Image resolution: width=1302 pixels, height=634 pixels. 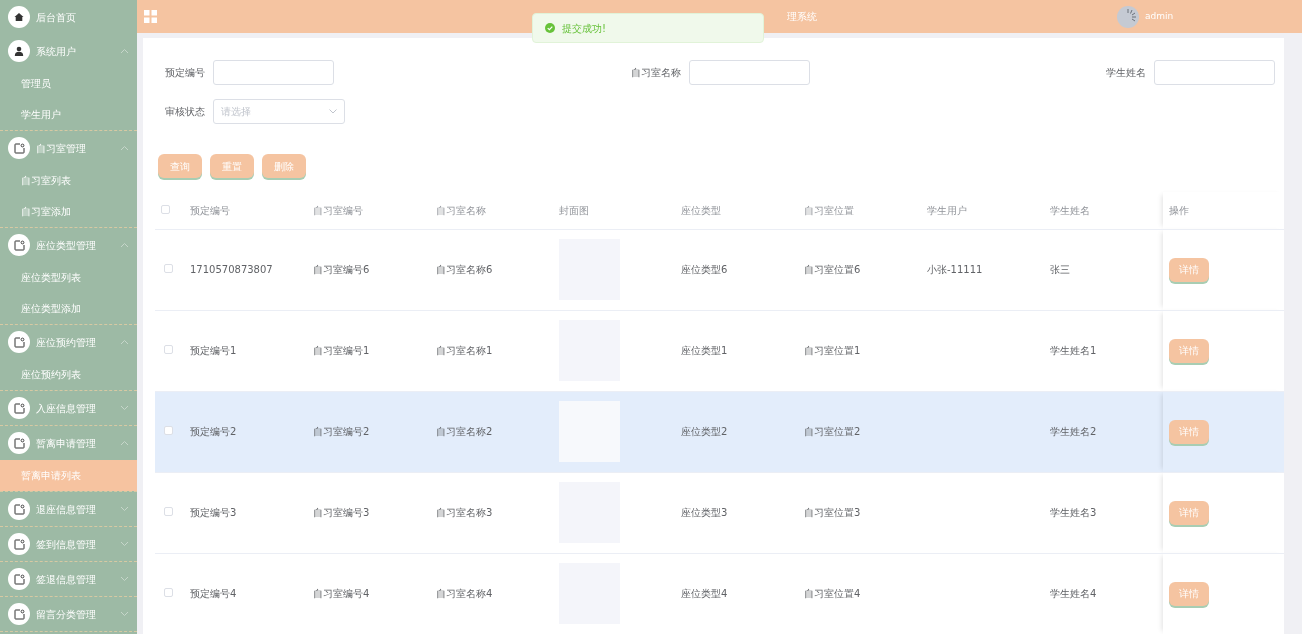 What do you see at coordinates (232, 166) in the screenshot?
I see `action-button: 重置` at bounding box center [232, 166].